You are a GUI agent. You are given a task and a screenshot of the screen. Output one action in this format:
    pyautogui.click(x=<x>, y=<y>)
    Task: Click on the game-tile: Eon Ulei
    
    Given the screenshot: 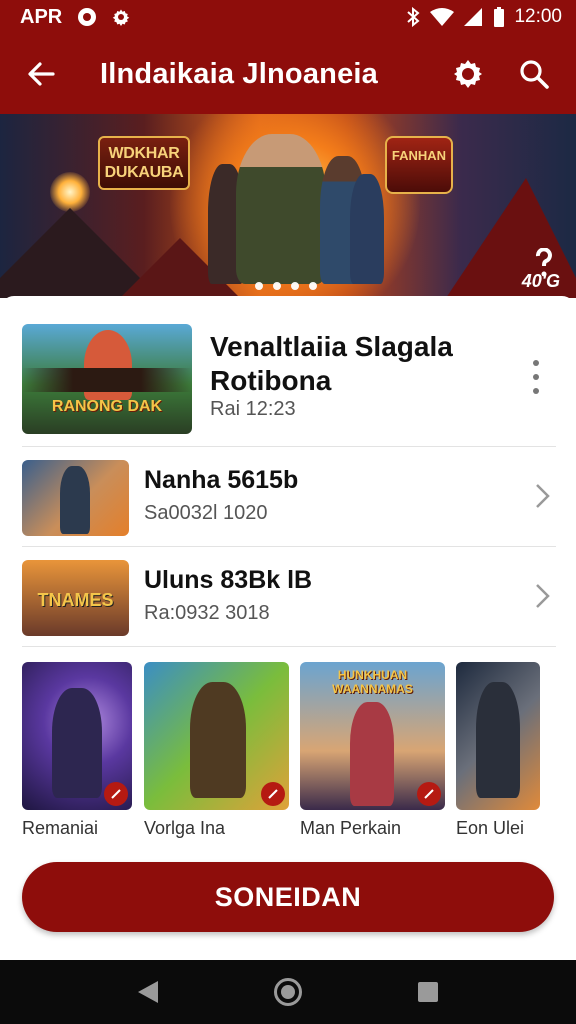 What is the action you would take?
    pyautogui.click(x=498, y=750)
    